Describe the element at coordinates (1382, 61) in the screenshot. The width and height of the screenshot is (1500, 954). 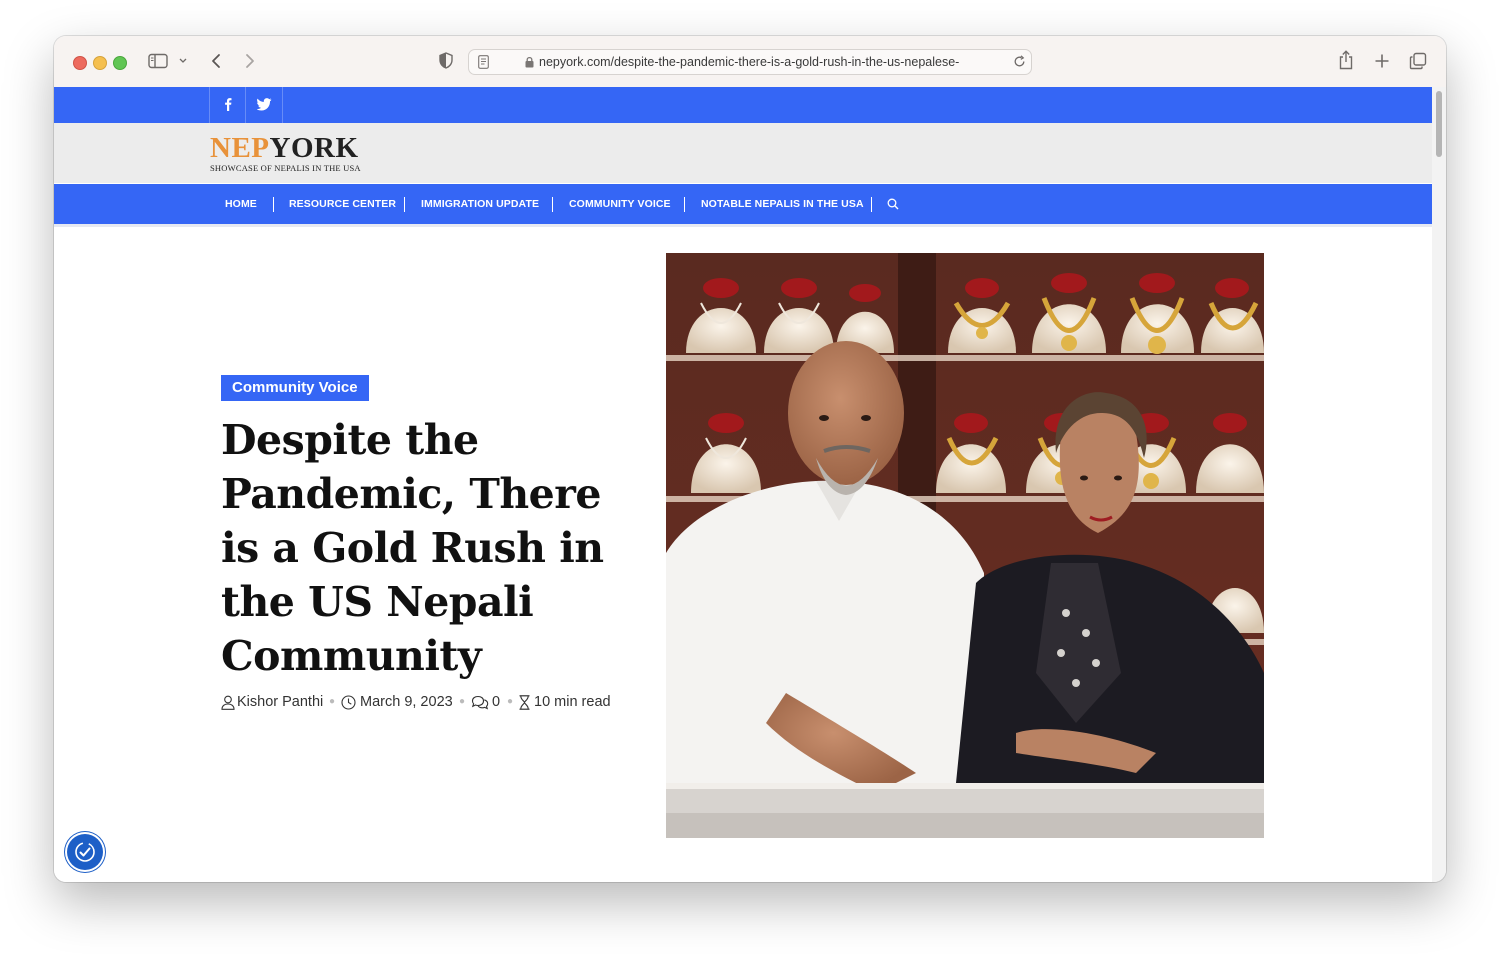
I see `new-tab-icon` at that location.